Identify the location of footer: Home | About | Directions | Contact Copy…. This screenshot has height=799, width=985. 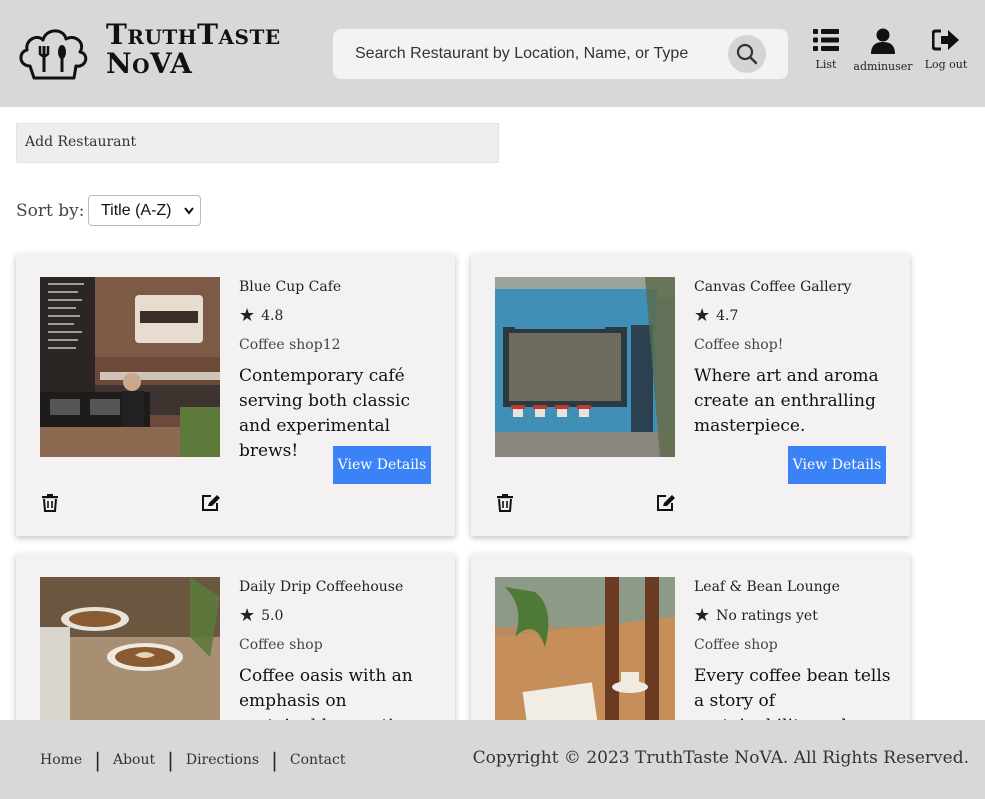
(492, 759).